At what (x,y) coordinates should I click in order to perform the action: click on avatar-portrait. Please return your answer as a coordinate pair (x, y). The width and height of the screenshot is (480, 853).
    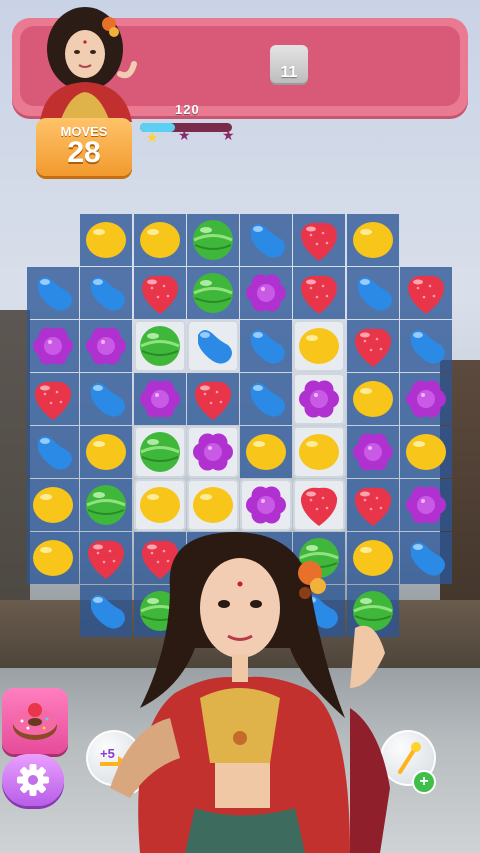
    Looking at the image, I should click on (88, 64).